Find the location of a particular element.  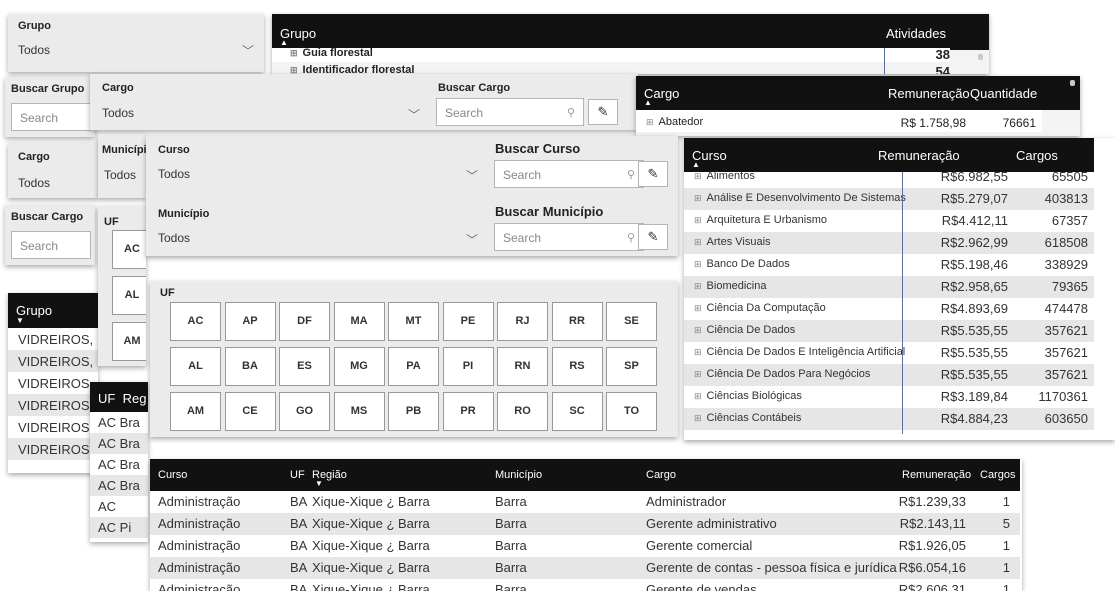

uf-tile-se: SE is located at coordinates (631, 321).